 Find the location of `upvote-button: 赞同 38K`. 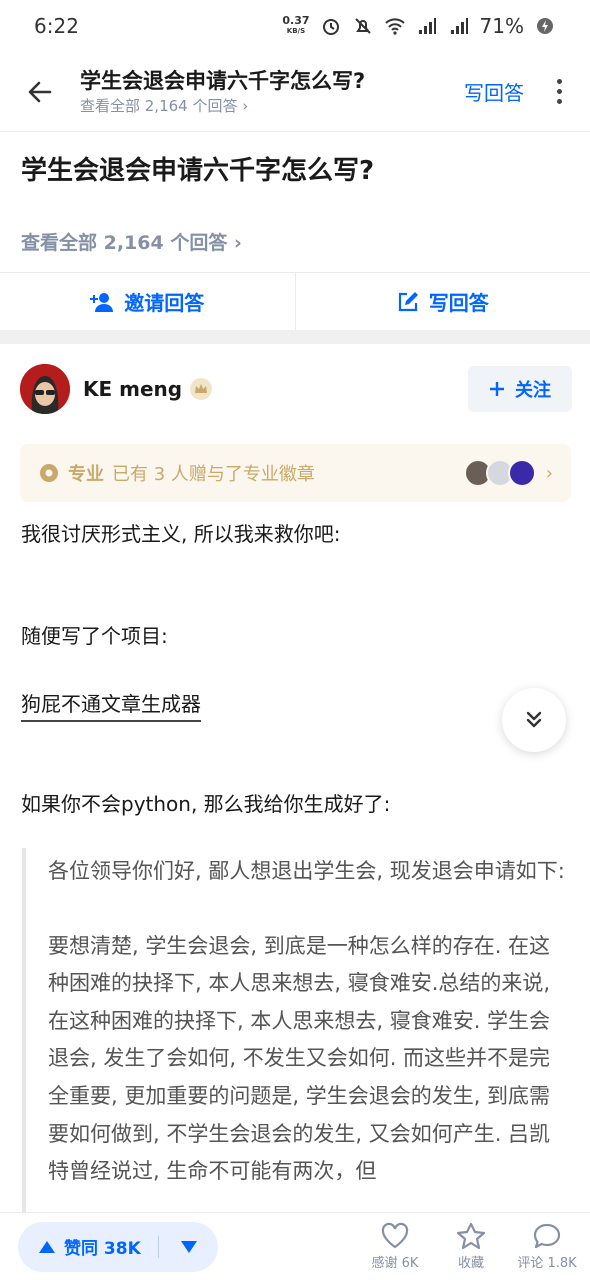

upvote-button: 赞同 38K is located at coordinates (88, 1247).